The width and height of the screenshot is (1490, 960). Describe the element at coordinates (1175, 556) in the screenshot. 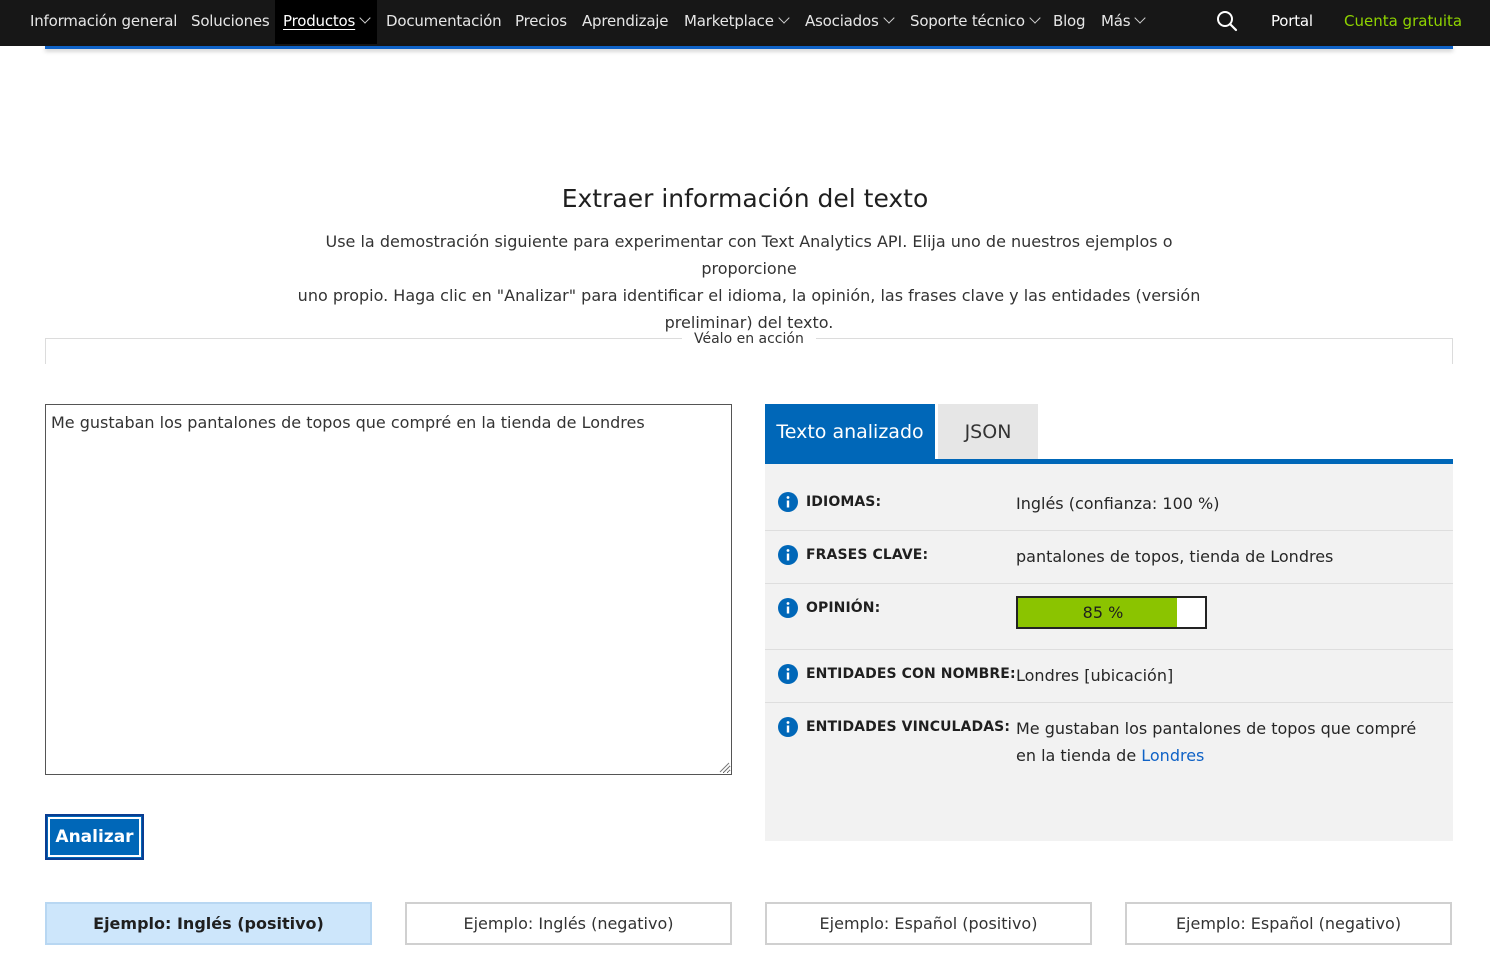

I see `result-value: pantalones de topos, tienda de Londres` at that location.